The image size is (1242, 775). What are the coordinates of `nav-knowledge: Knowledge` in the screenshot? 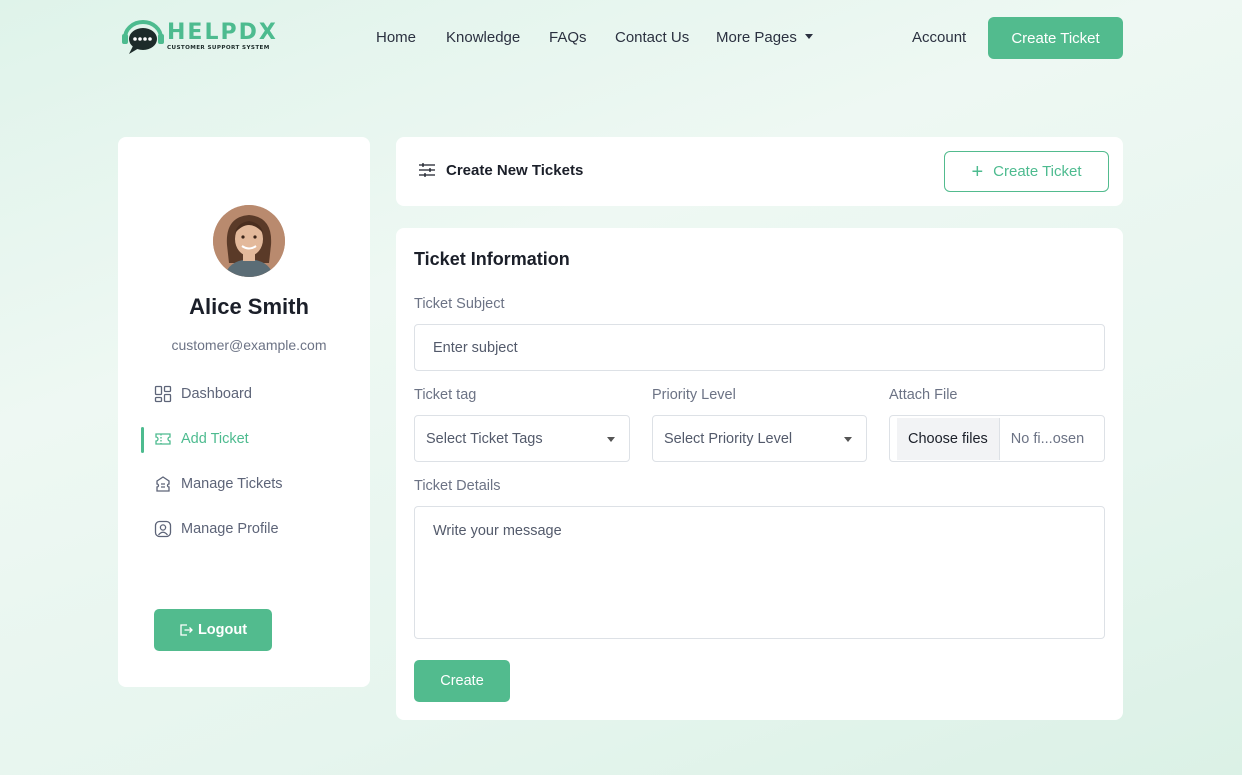 It's located at (483, 37).